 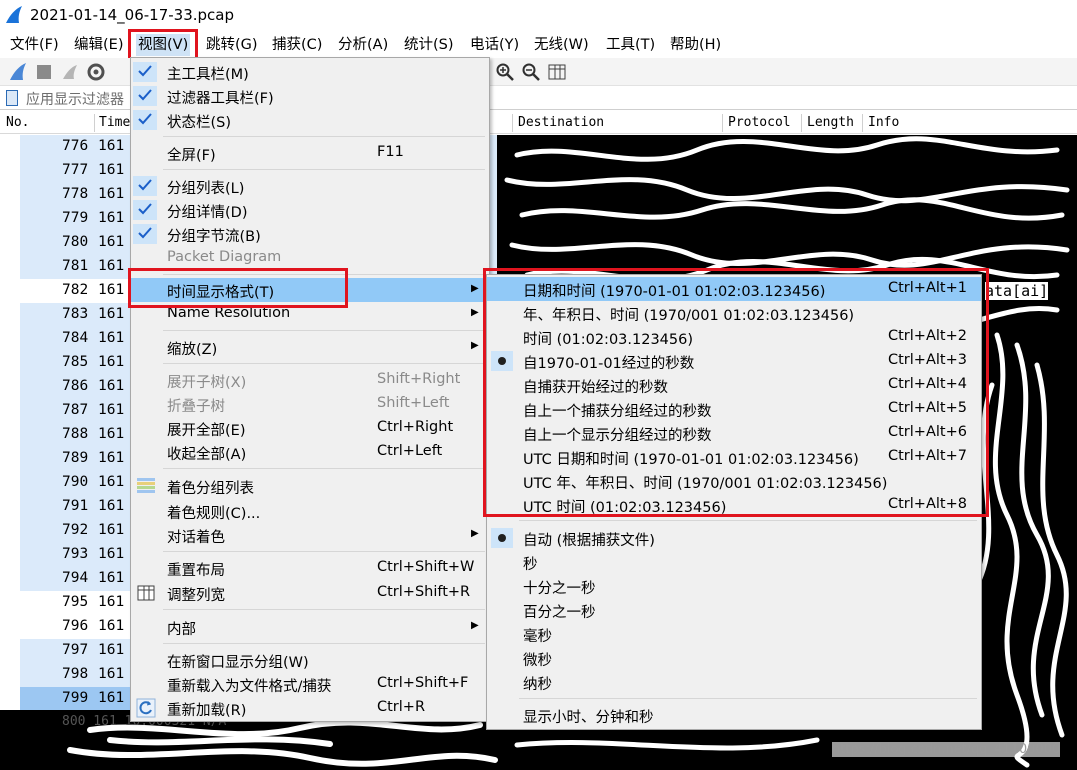 I want to click on column-info: Info, so click(x=883, y=122).